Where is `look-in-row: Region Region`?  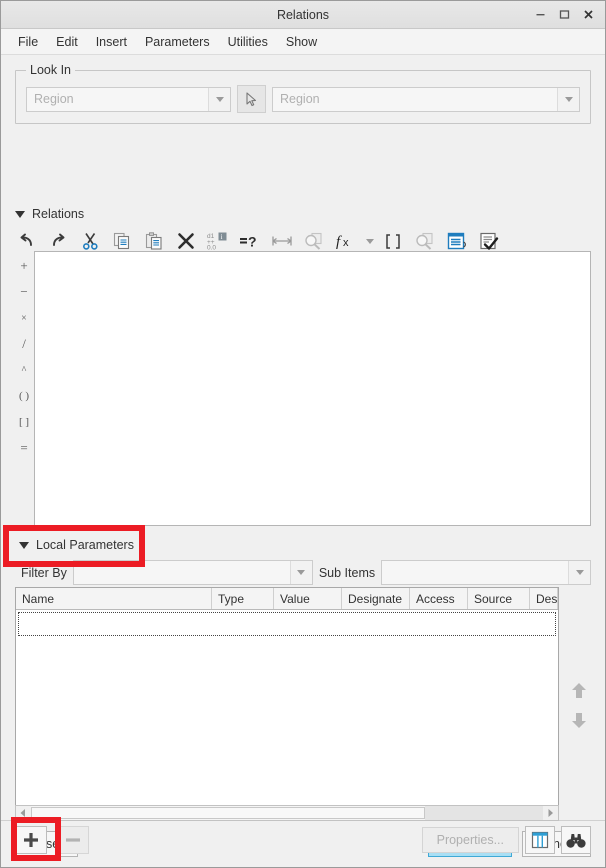
look-in-row: Region Region is located at coordinates (303, 99).